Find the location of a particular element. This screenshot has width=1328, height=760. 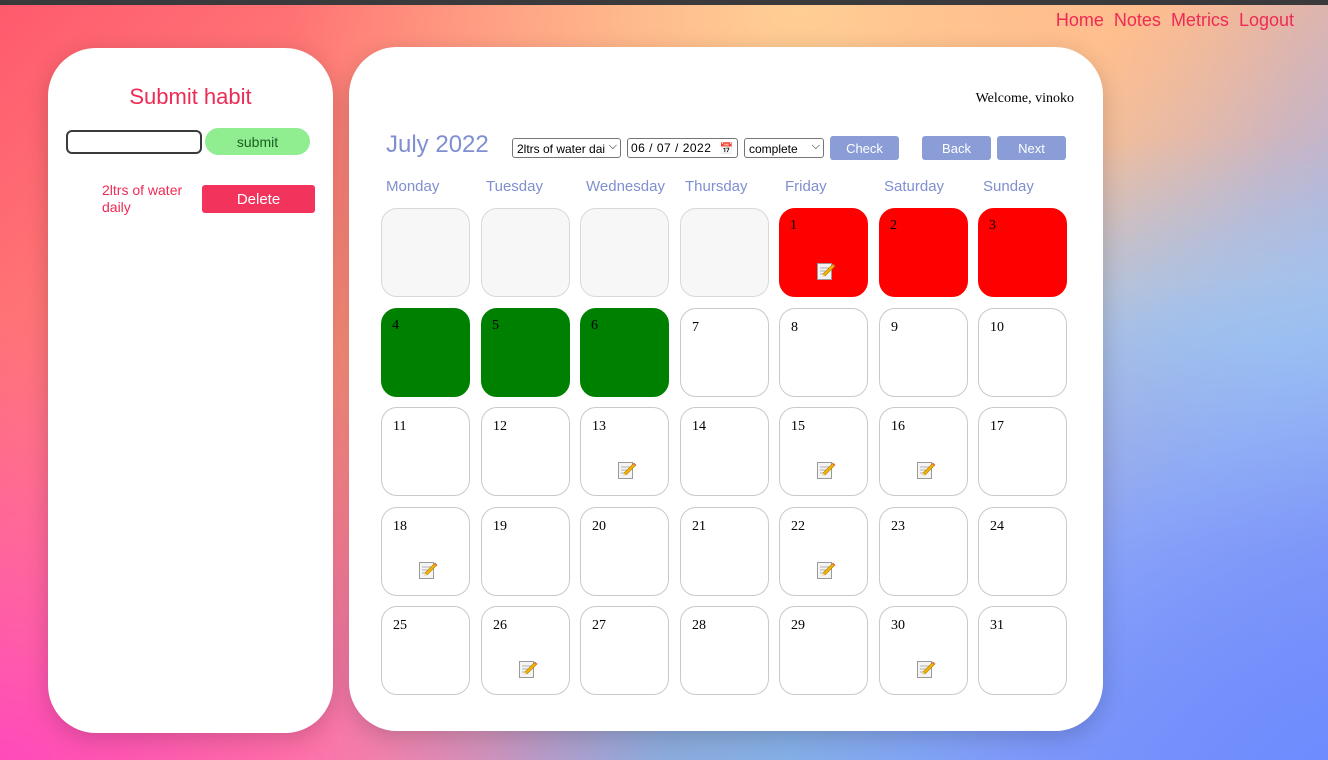

weekday-tuesday: Tuesday is located at coordinates (514, 186).